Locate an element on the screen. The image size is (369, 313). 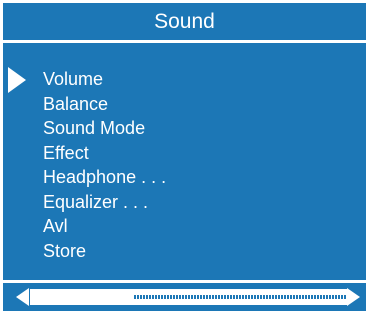
menu-item-effect: Effect is located at coordinates (104, 153).